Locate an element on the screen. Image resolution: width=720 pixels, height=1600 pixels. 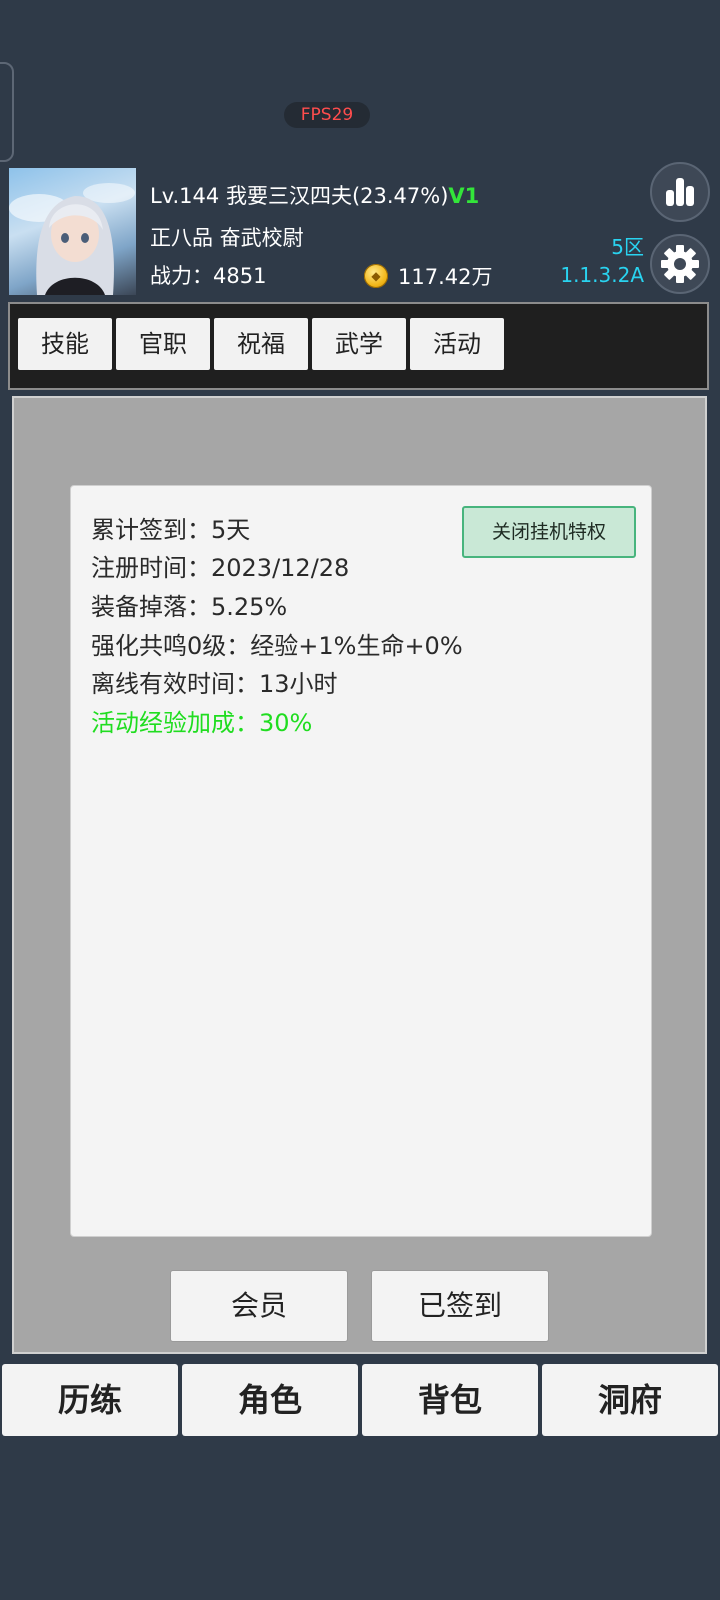
coin-amount: 117.42万 is located at coordinates (445, 277).